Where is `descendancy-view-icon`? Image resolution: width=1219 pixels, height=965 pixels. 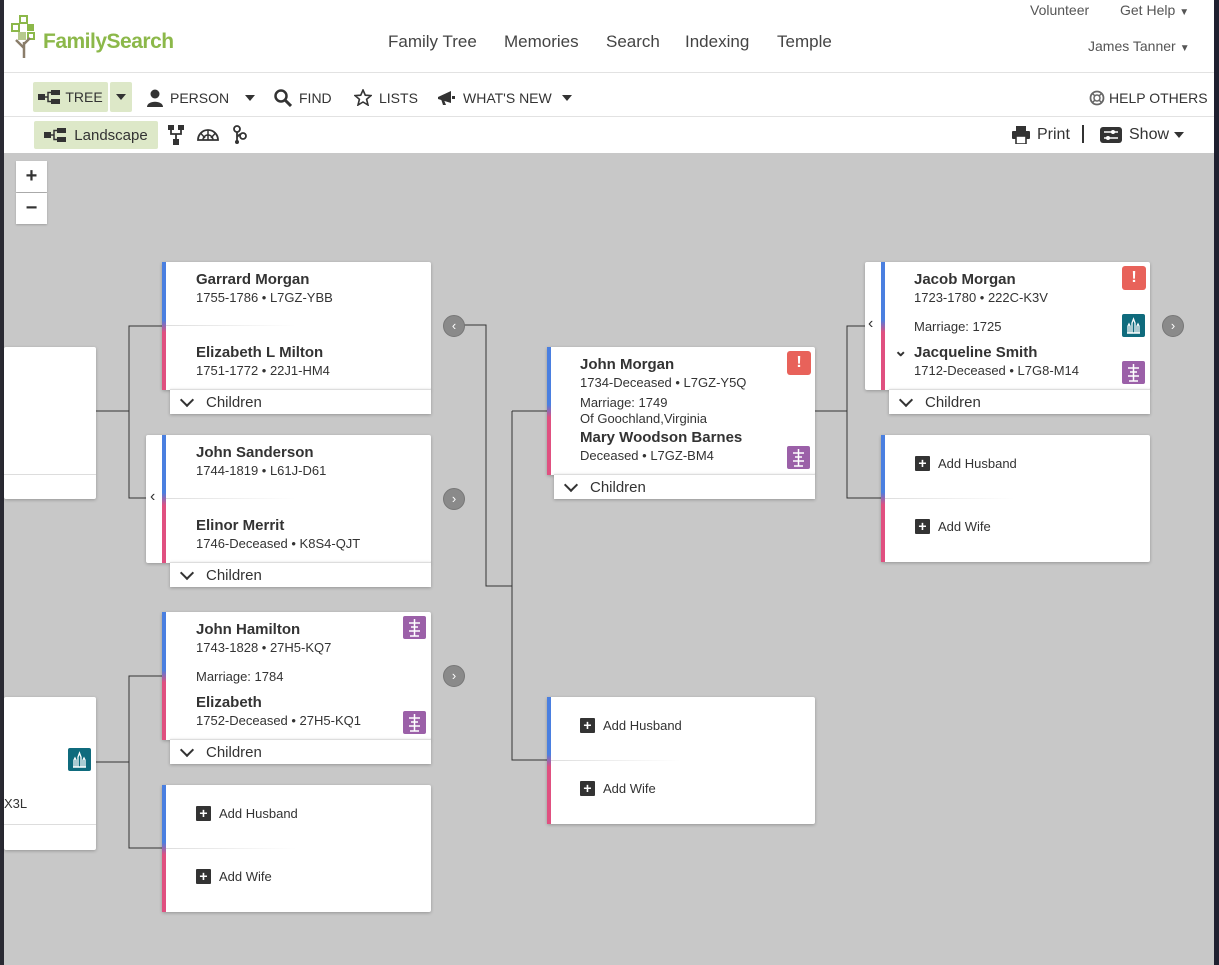
descendancy-view-icon is located at coordinates (240, 135).